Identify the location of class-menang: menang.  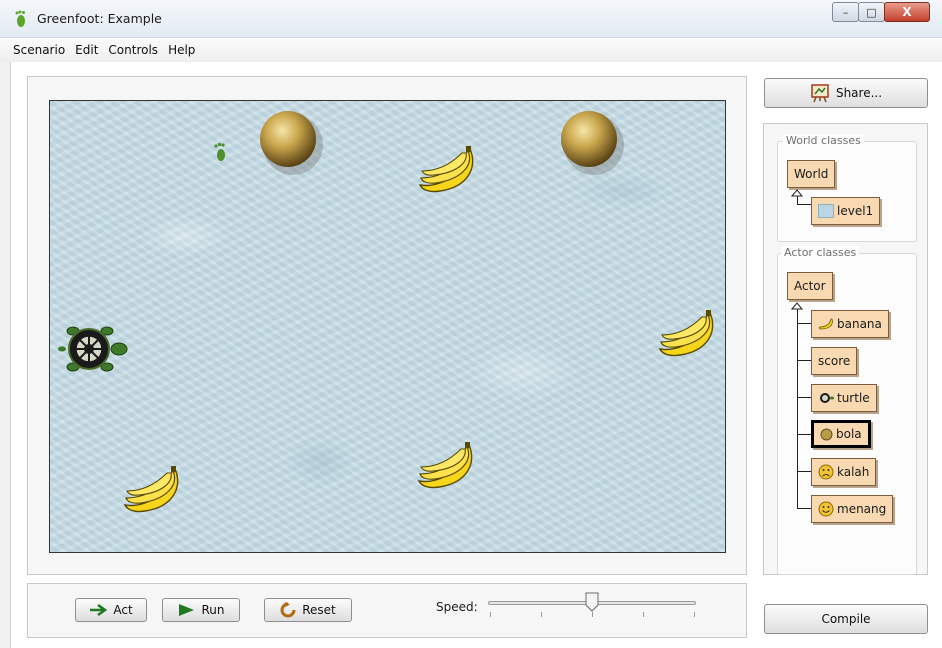
(852, 509).